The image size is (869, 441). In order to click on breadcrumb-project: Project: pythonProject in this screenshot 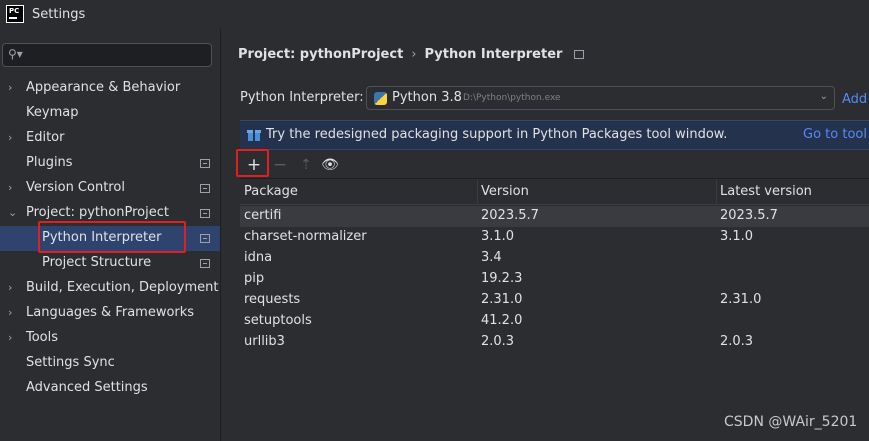, I will do `click(320, 54)`.